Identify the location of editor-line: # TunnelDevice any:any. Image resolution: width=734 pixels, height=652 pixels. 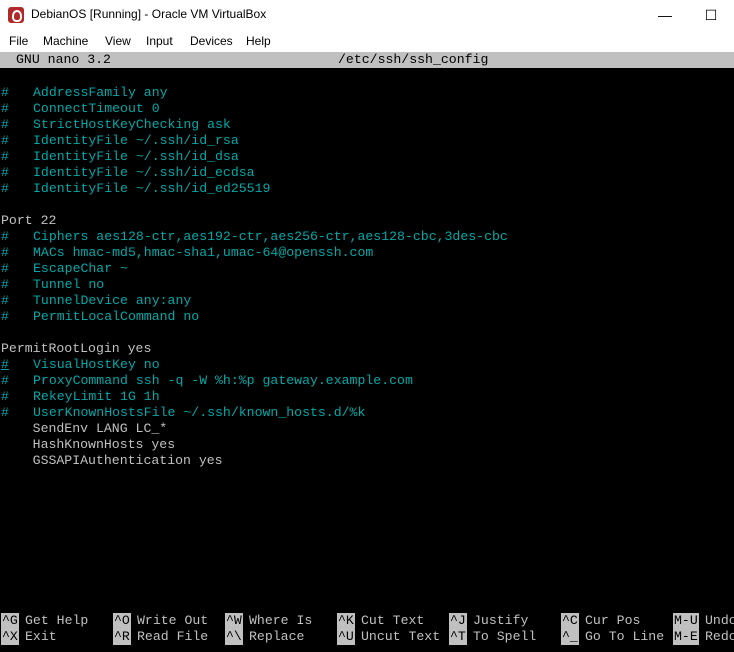
(96, 300).